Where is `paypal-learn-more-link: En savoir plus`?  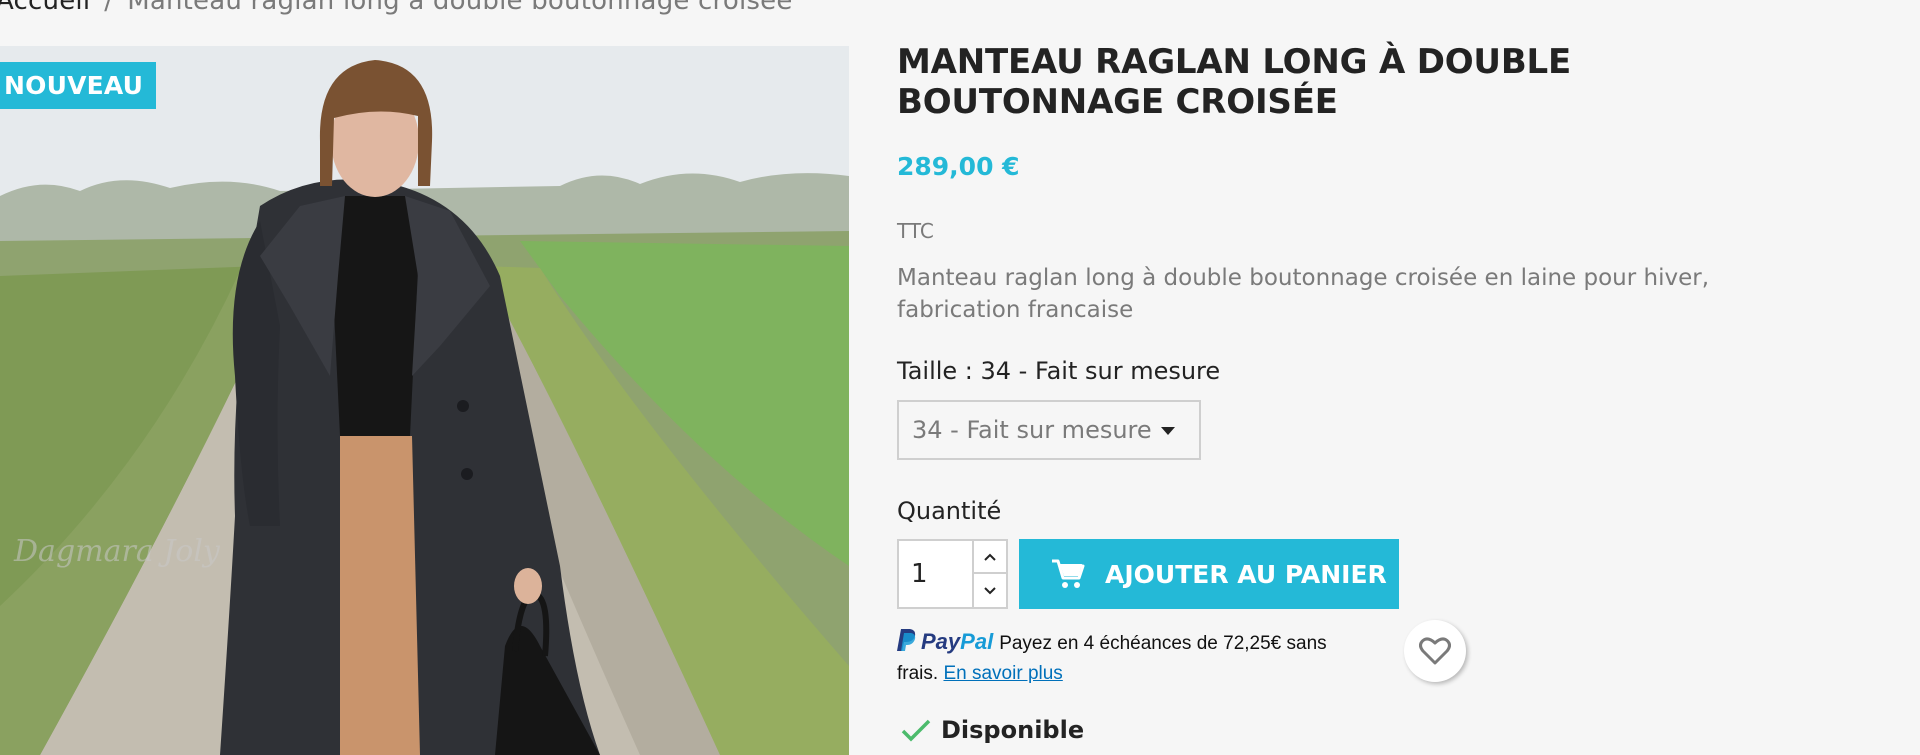
paypal-learn-more-link: En savoir plus is located at coordinates (1002, 673).